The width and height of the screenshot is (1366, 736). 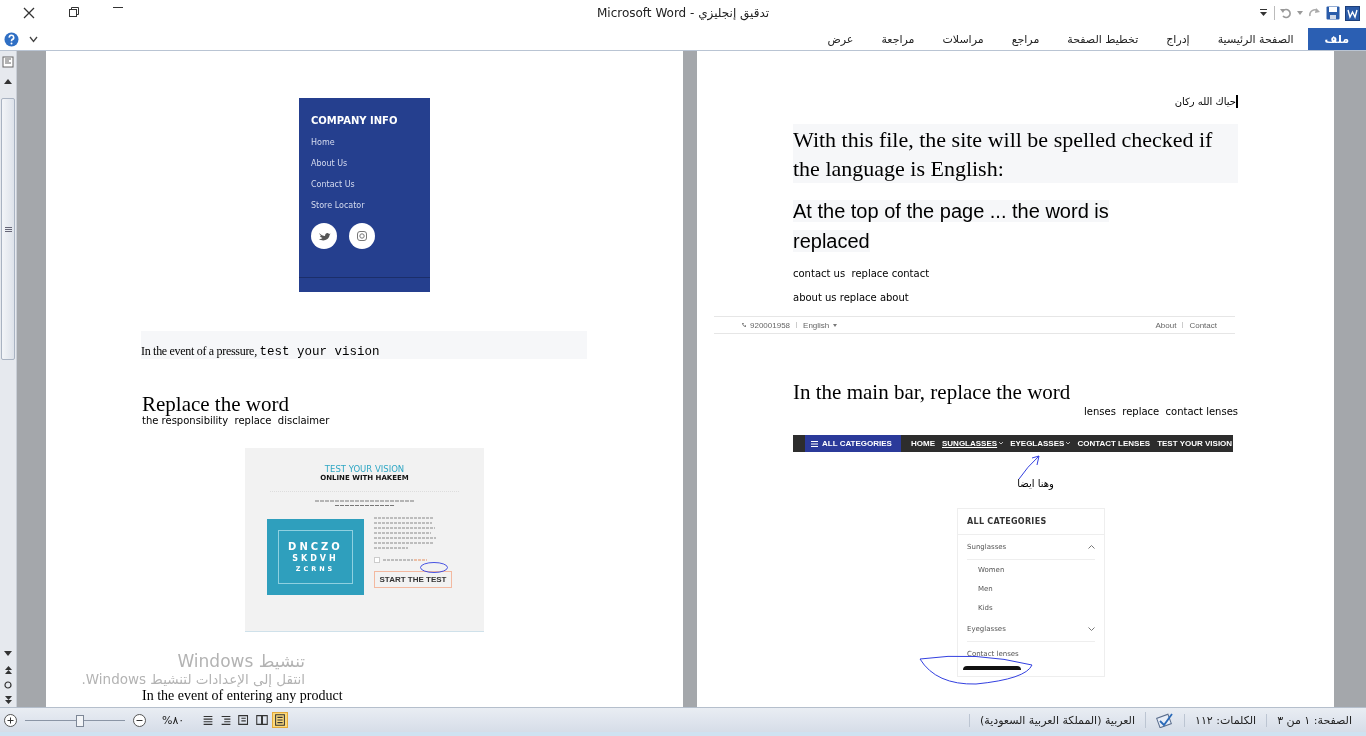 What do you see at coordinates (973, 443) in the screenshot?
I see `nav-link: SUNGLASSES` at bounding box center [973, 443].